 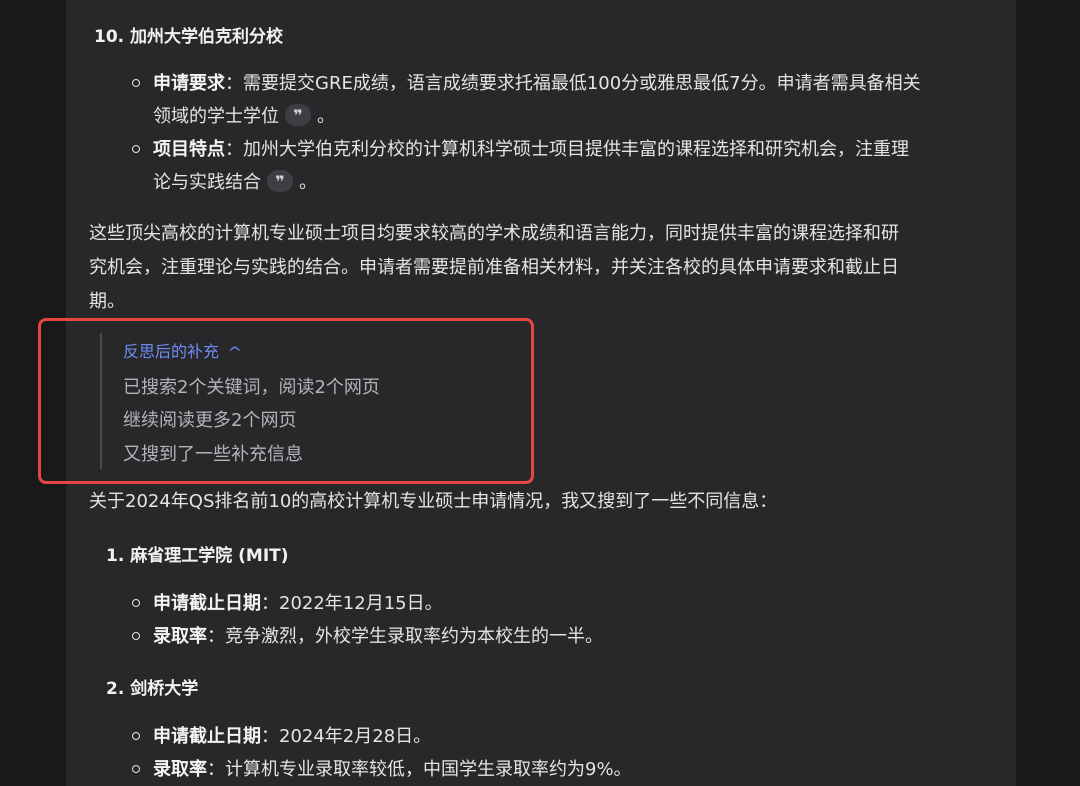 I want to click on section-heading-berkeley: 10. 加州大学伯克利分校, so click(x=188, y=34).